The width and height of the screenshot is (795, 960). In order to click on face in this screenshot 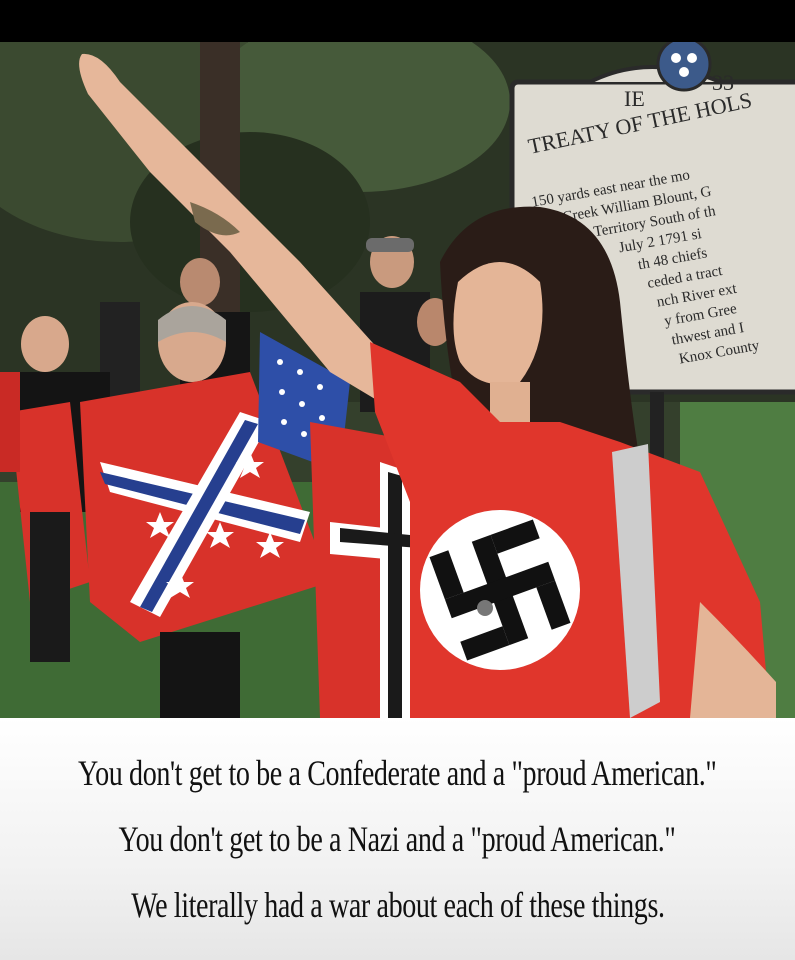, I will do `click(498, 323)`.